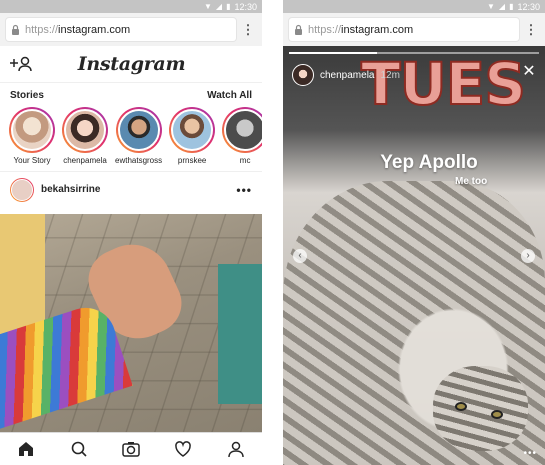 This screenshot has height=465, width=545. I want to click on story-label: chenpamela, so click(85, 160).